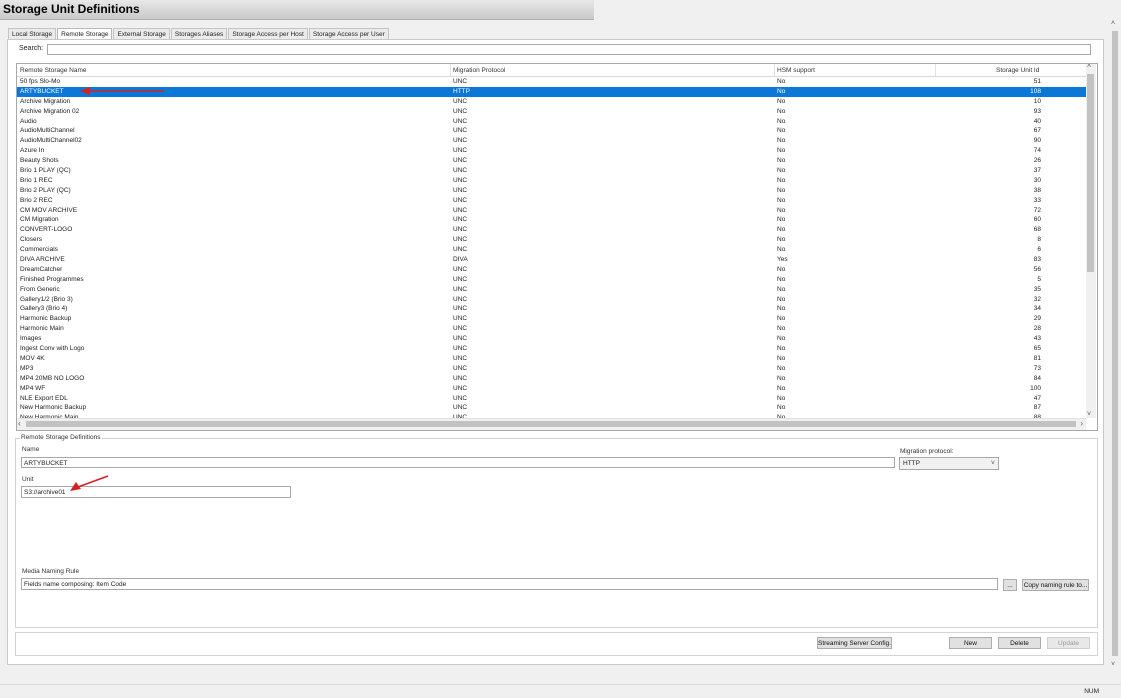 The height and width of the screenshot is (698, 1121). Describe the element at coordinates (551, 339) in the screenshot. I see `table-row: Images UNC No 43` at that location.